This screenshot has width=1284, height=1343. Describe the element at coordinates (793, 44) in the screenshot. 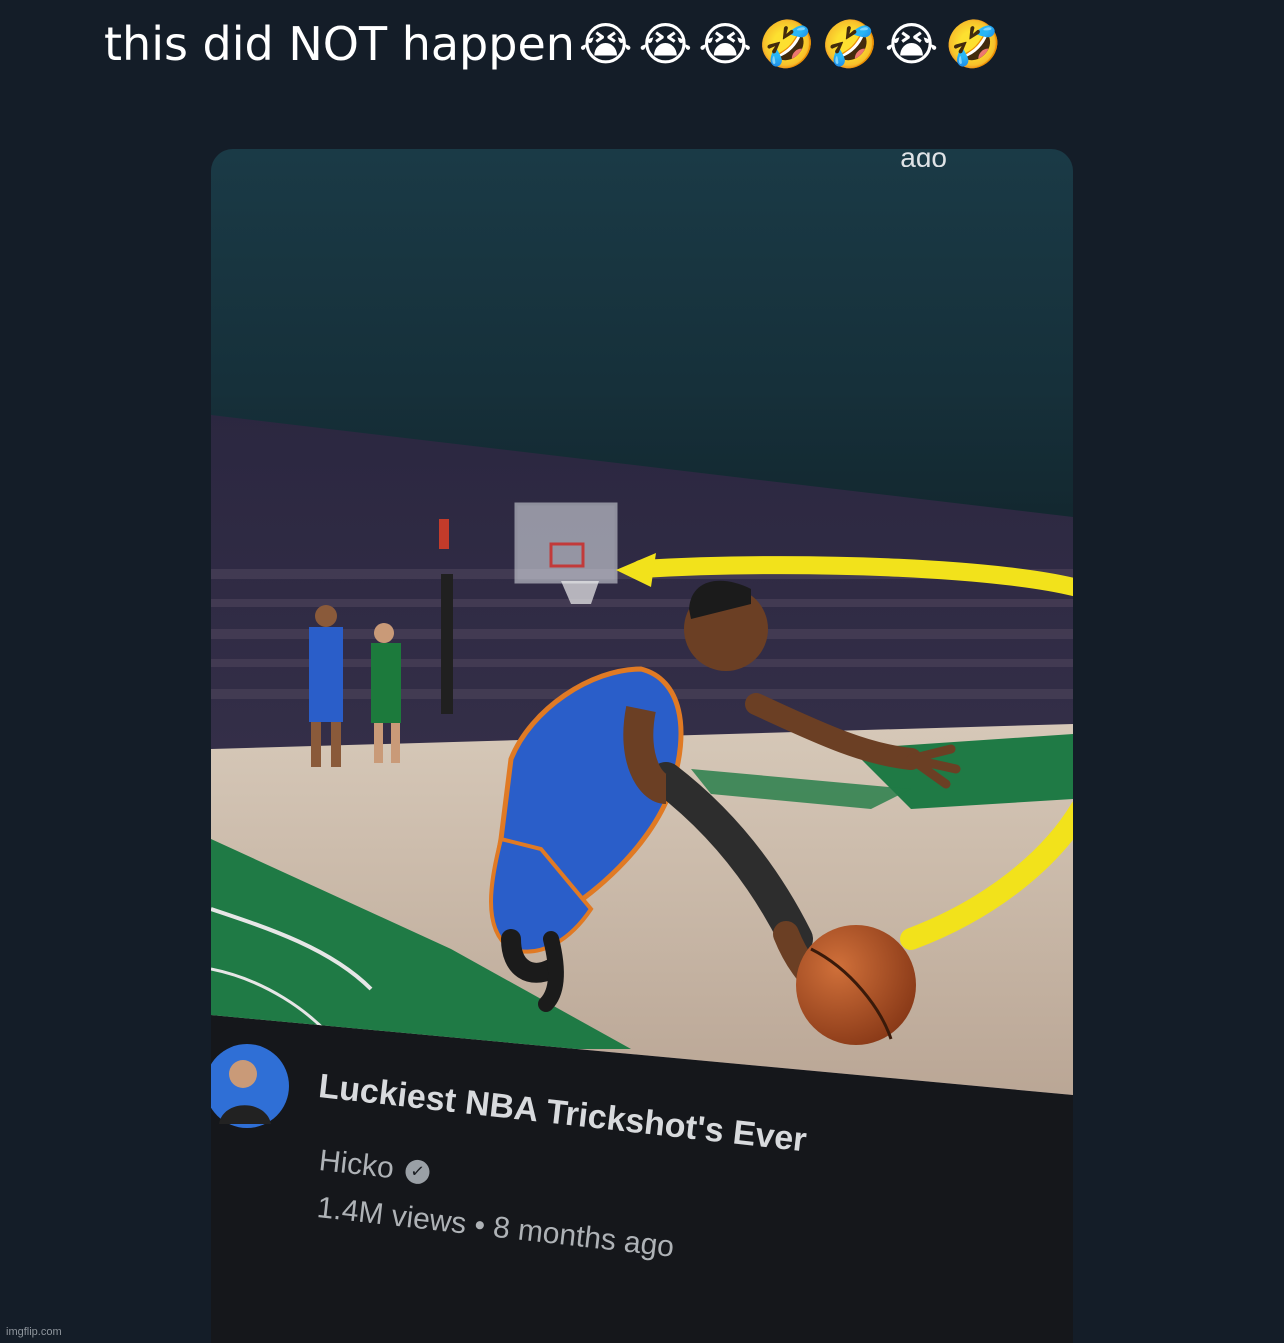

I see `emoji-reactions: 😭😭😭🤣🤣😭🤣` at that location.